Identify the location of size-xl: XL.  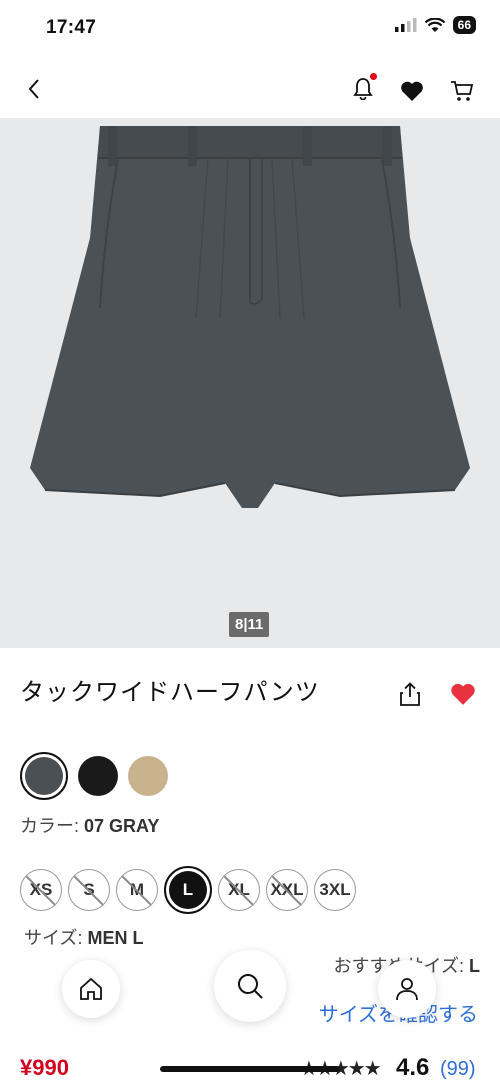
(239, 890).